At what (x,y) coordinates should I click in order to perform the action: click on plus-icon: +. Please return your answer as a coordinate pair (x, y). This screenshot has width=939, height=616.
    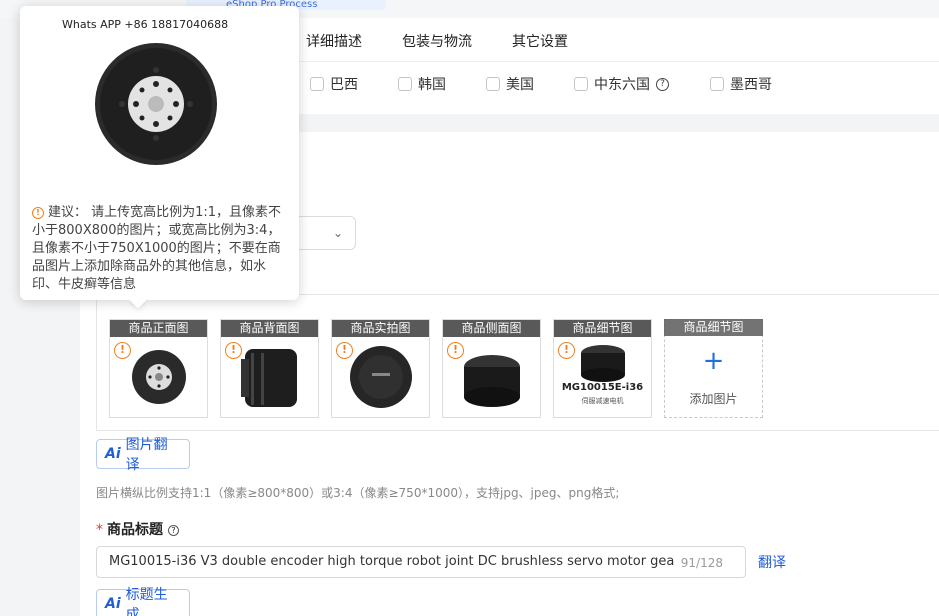
    Looking at the image, I should click on (713, 361).